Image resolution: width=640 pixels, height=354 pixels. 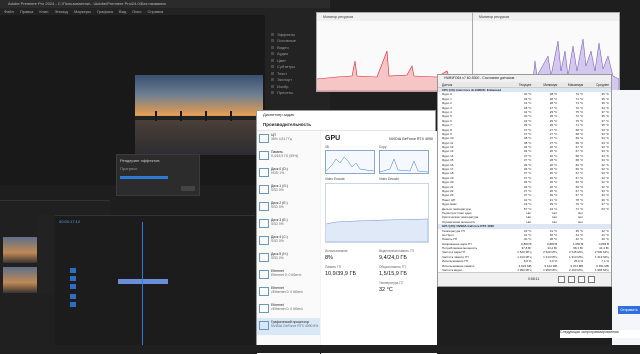 What do you see at coordinates (346, 115) in the screenshot?
I see `task-manager-title: Диспетчер задач` at bounding box center [346, 115].